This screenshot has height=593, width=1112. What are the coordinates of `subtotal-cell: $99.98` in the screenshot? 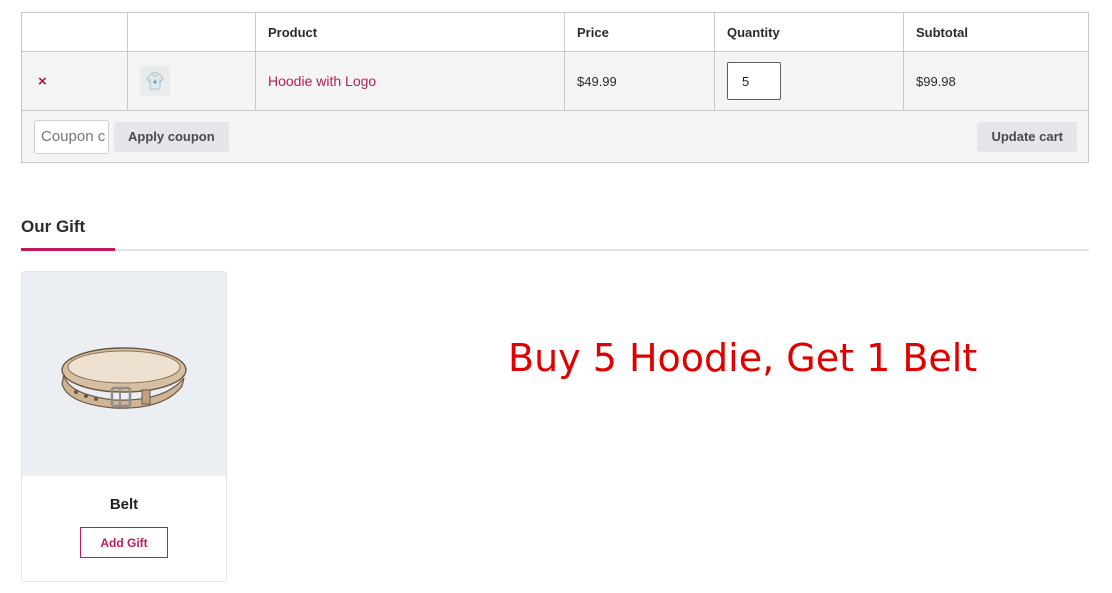 It's located at (936, 81).